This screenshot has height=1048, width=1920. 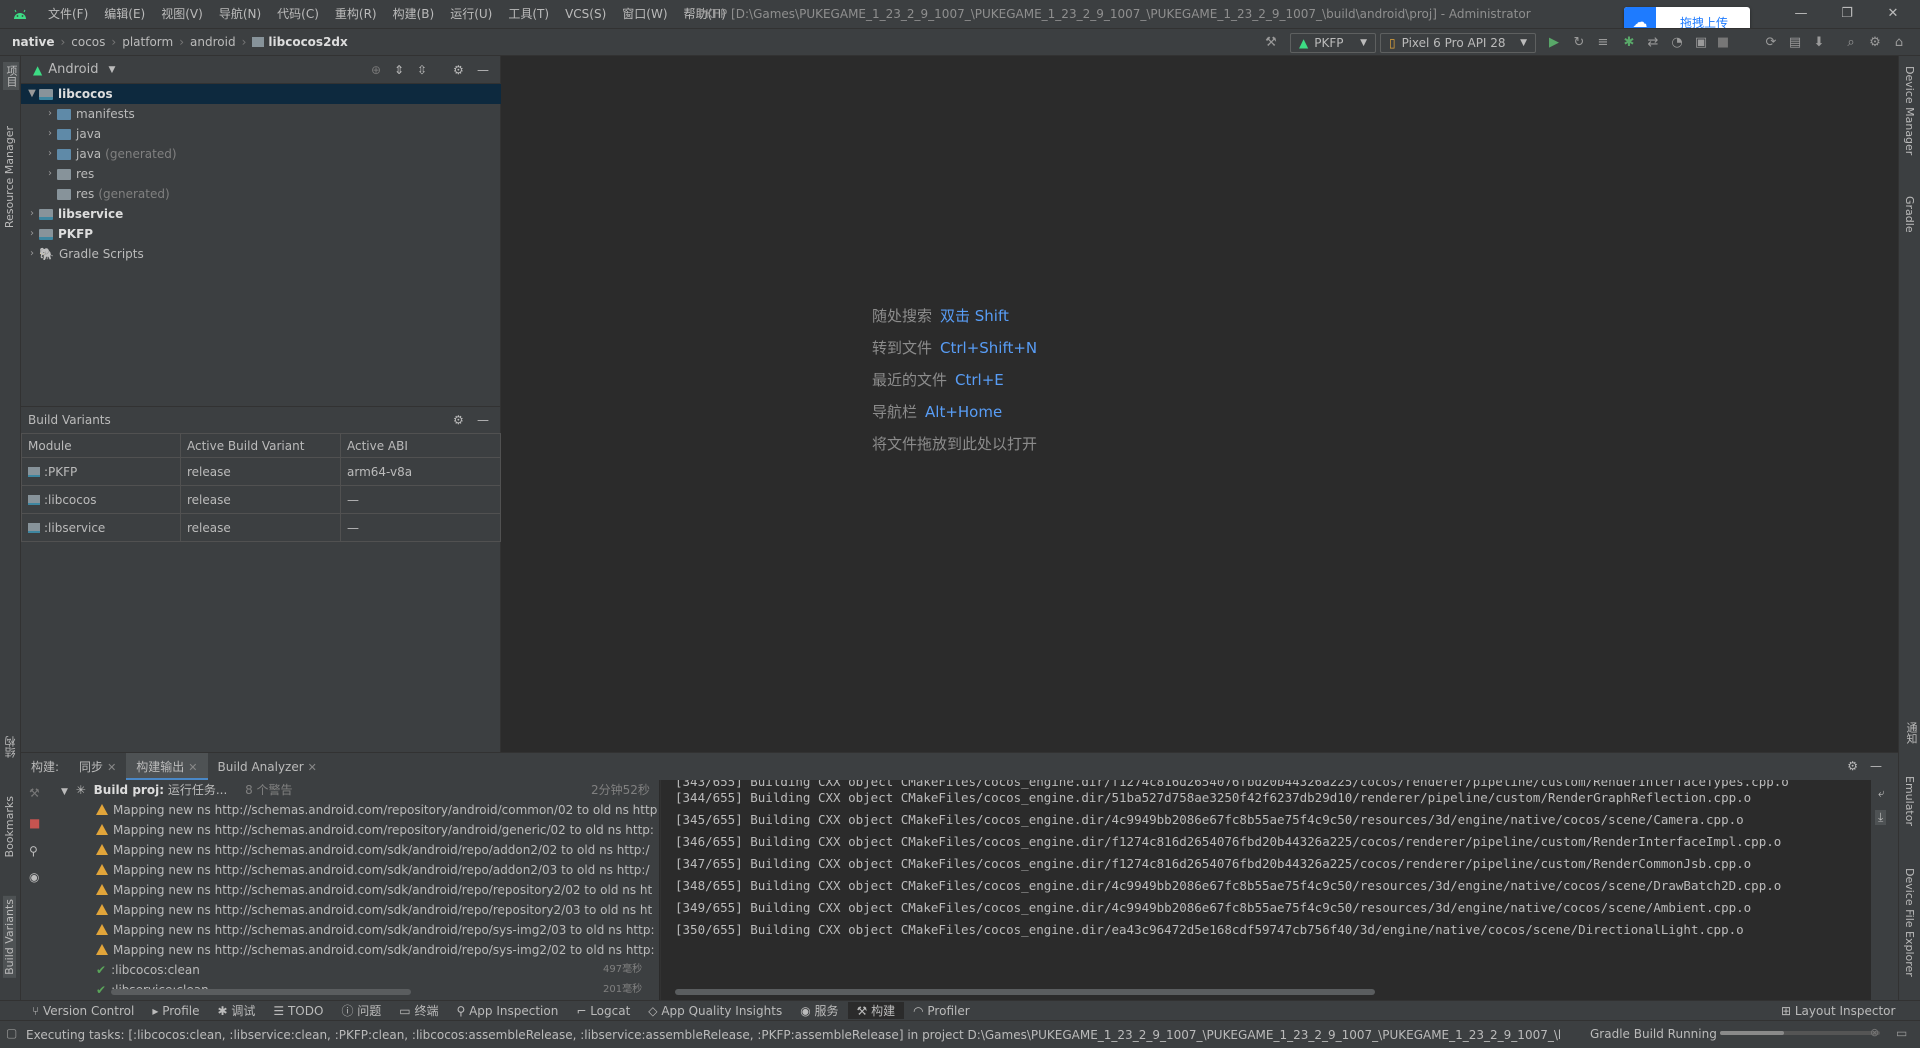 What do you see at coordinates (1801, 14) in the screenshot?
I see `minimize-button: —` at bounding box center [1801, 14].